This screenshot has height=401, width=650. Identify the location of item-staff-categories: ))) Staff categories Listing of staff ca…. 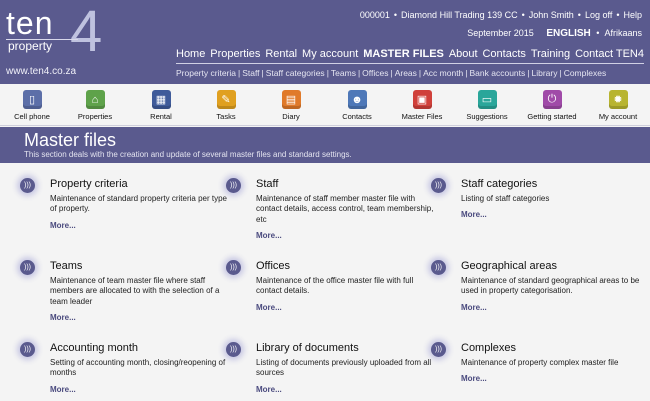
(536, 198).